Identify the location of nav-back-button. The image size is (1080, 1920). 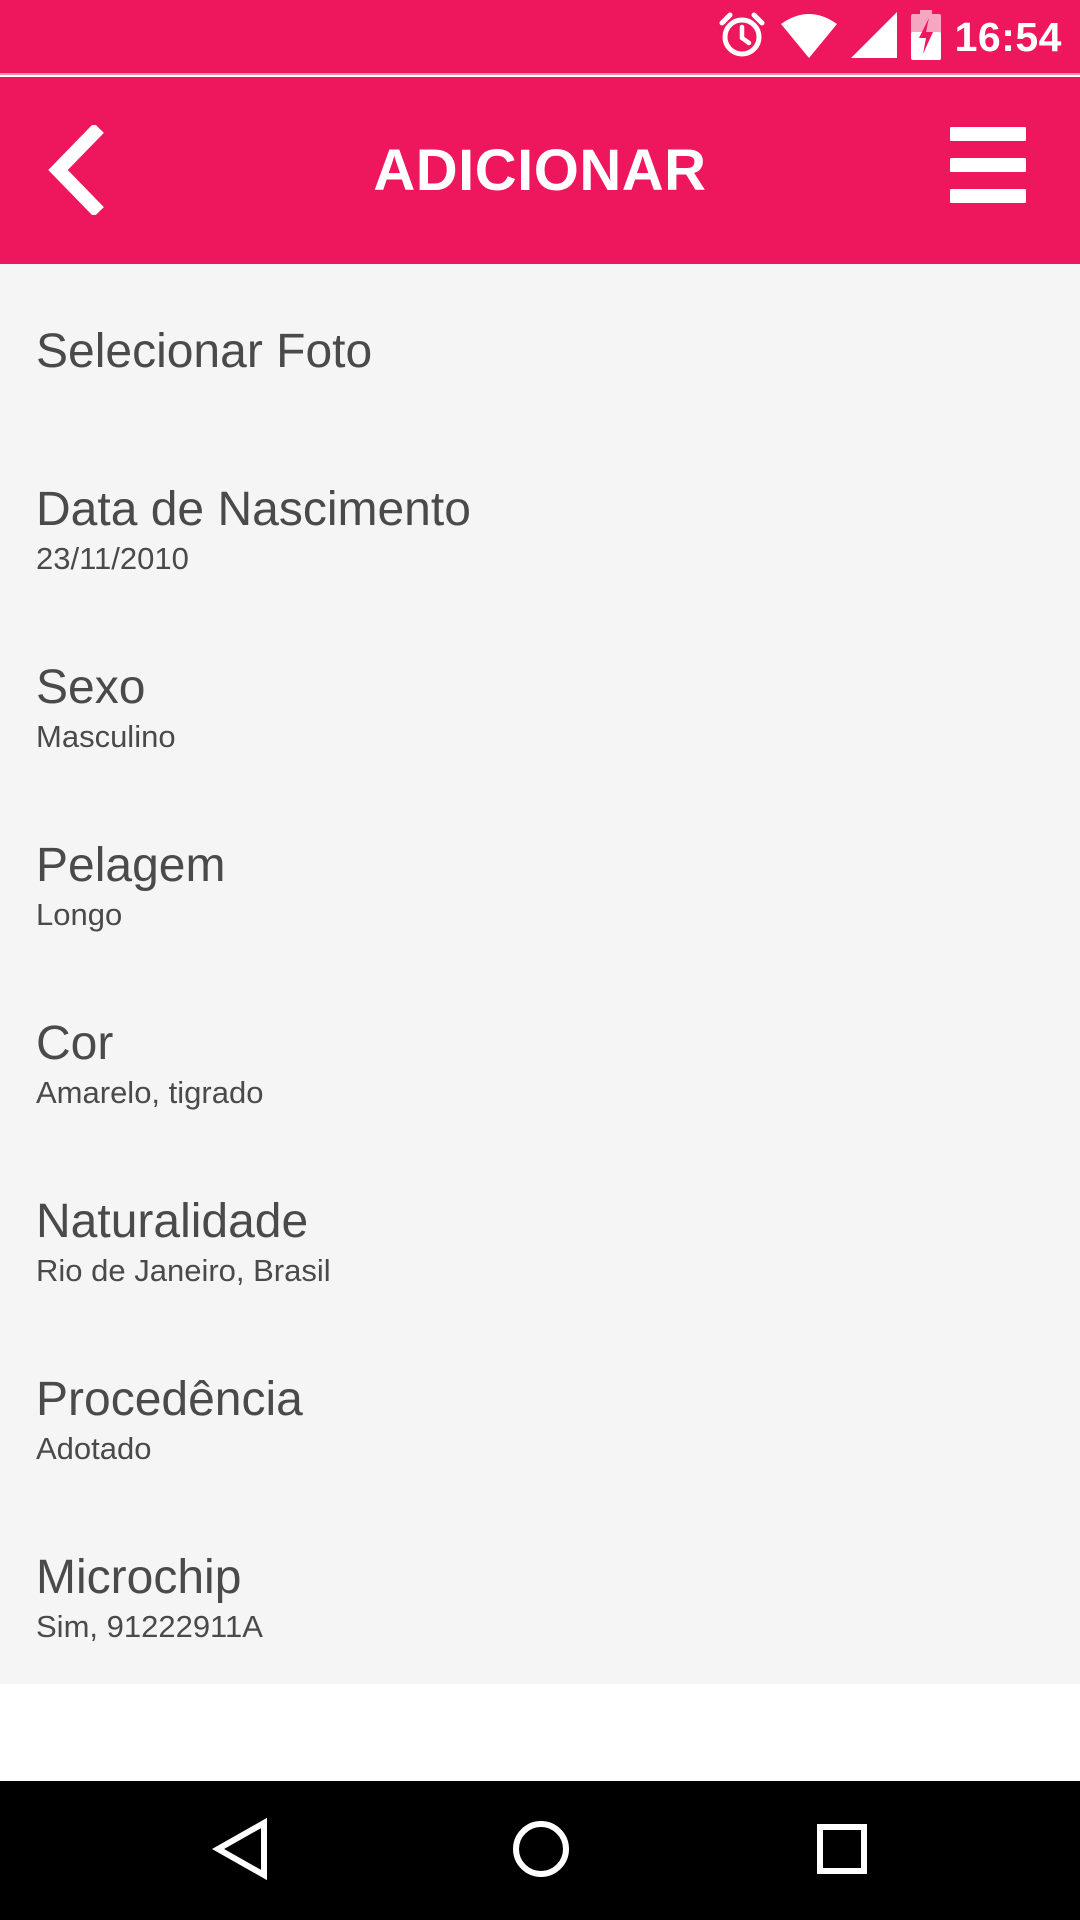
(242, 1851).